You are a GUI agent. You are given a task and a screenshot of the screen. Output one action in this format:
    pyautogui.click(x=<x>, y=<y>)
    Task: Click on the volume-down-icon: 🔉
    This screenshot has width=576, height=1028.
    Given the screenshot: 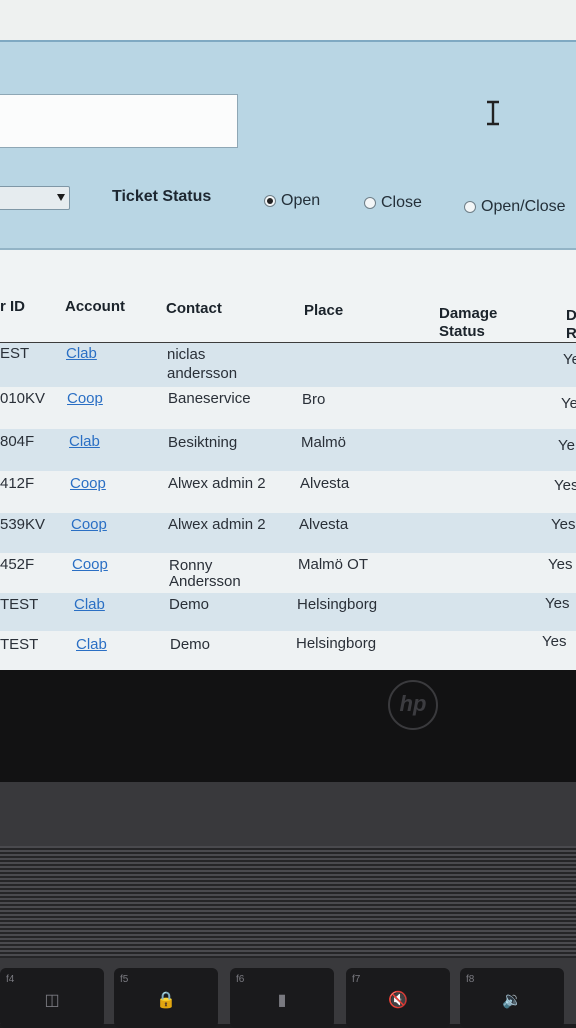 What is the action you would take?
    pyautogui.click(x=512, y=1000)
    